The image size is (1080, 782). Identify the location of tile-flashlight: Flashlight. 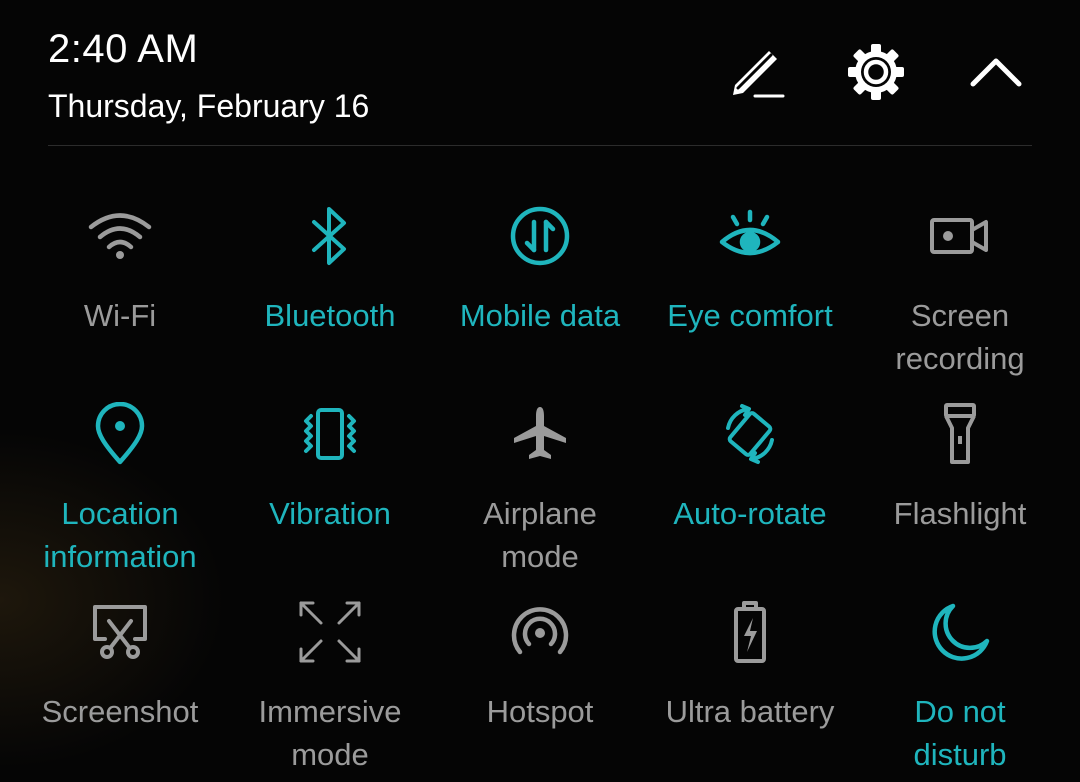
(960, 497).